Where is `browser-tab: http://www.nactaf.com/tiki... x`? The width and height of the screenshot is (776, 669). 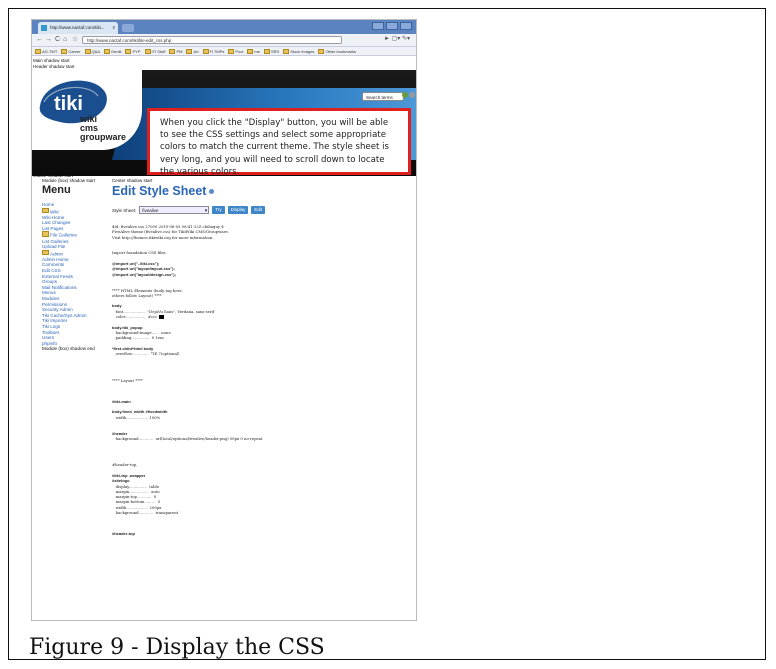 browser-tab: http://www.nactaf.com/tiki... x is located at coordinates (78, 28).